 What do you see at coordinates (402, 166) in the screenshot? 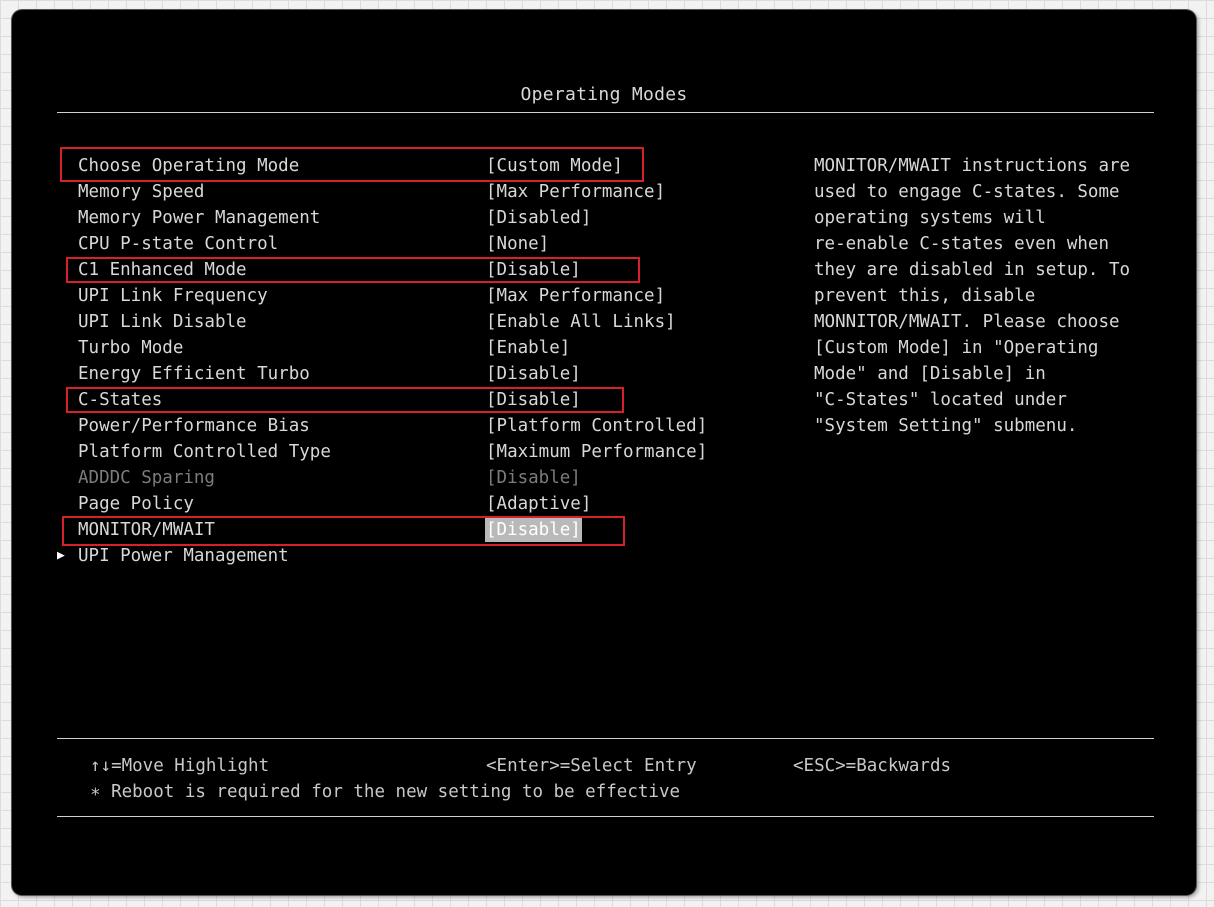
I see `setting-choose-operating-mode: Choose Operating Mode [Custom Mode]` at bounding box center [402, 166].